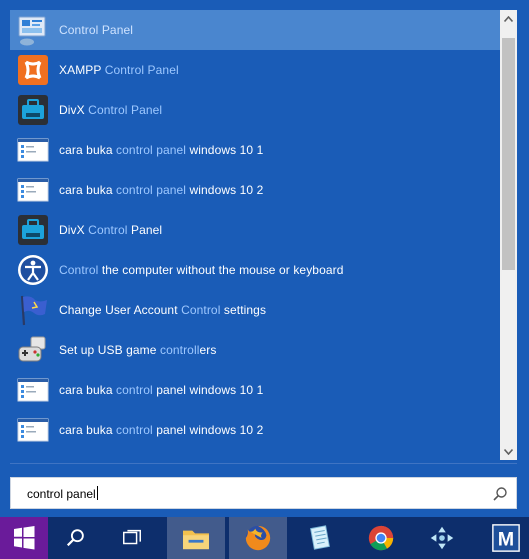  I want to click on search-box: control panel, so click(263, 493).